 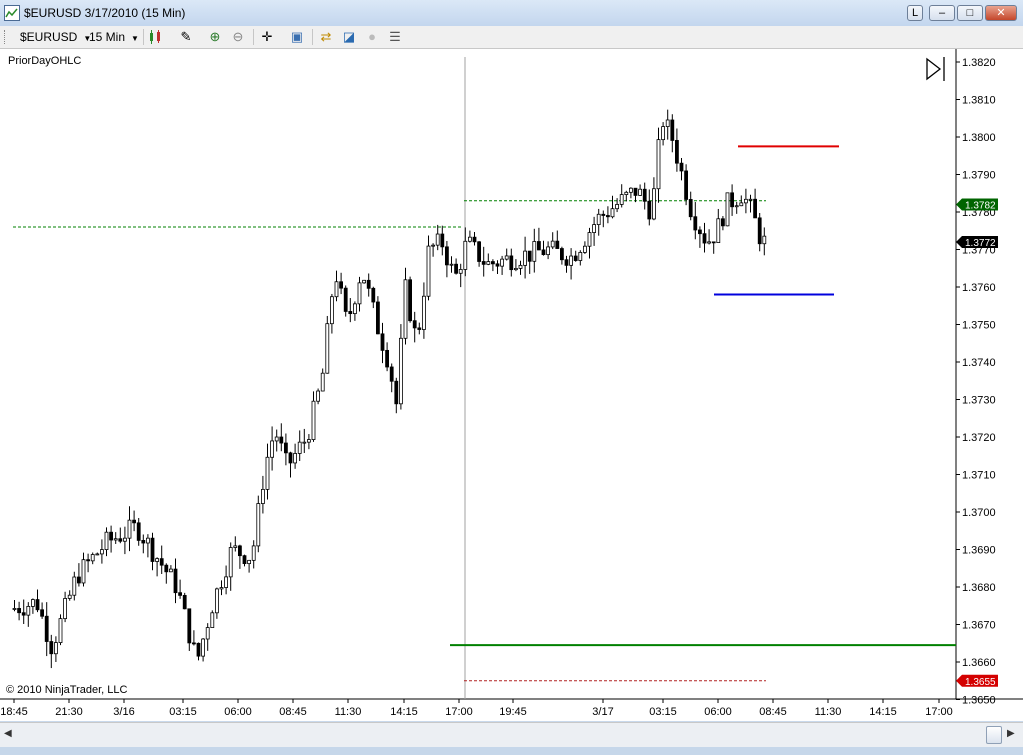 I want to click on price-tick-label: 1.3790, so click(x=979, y=176).